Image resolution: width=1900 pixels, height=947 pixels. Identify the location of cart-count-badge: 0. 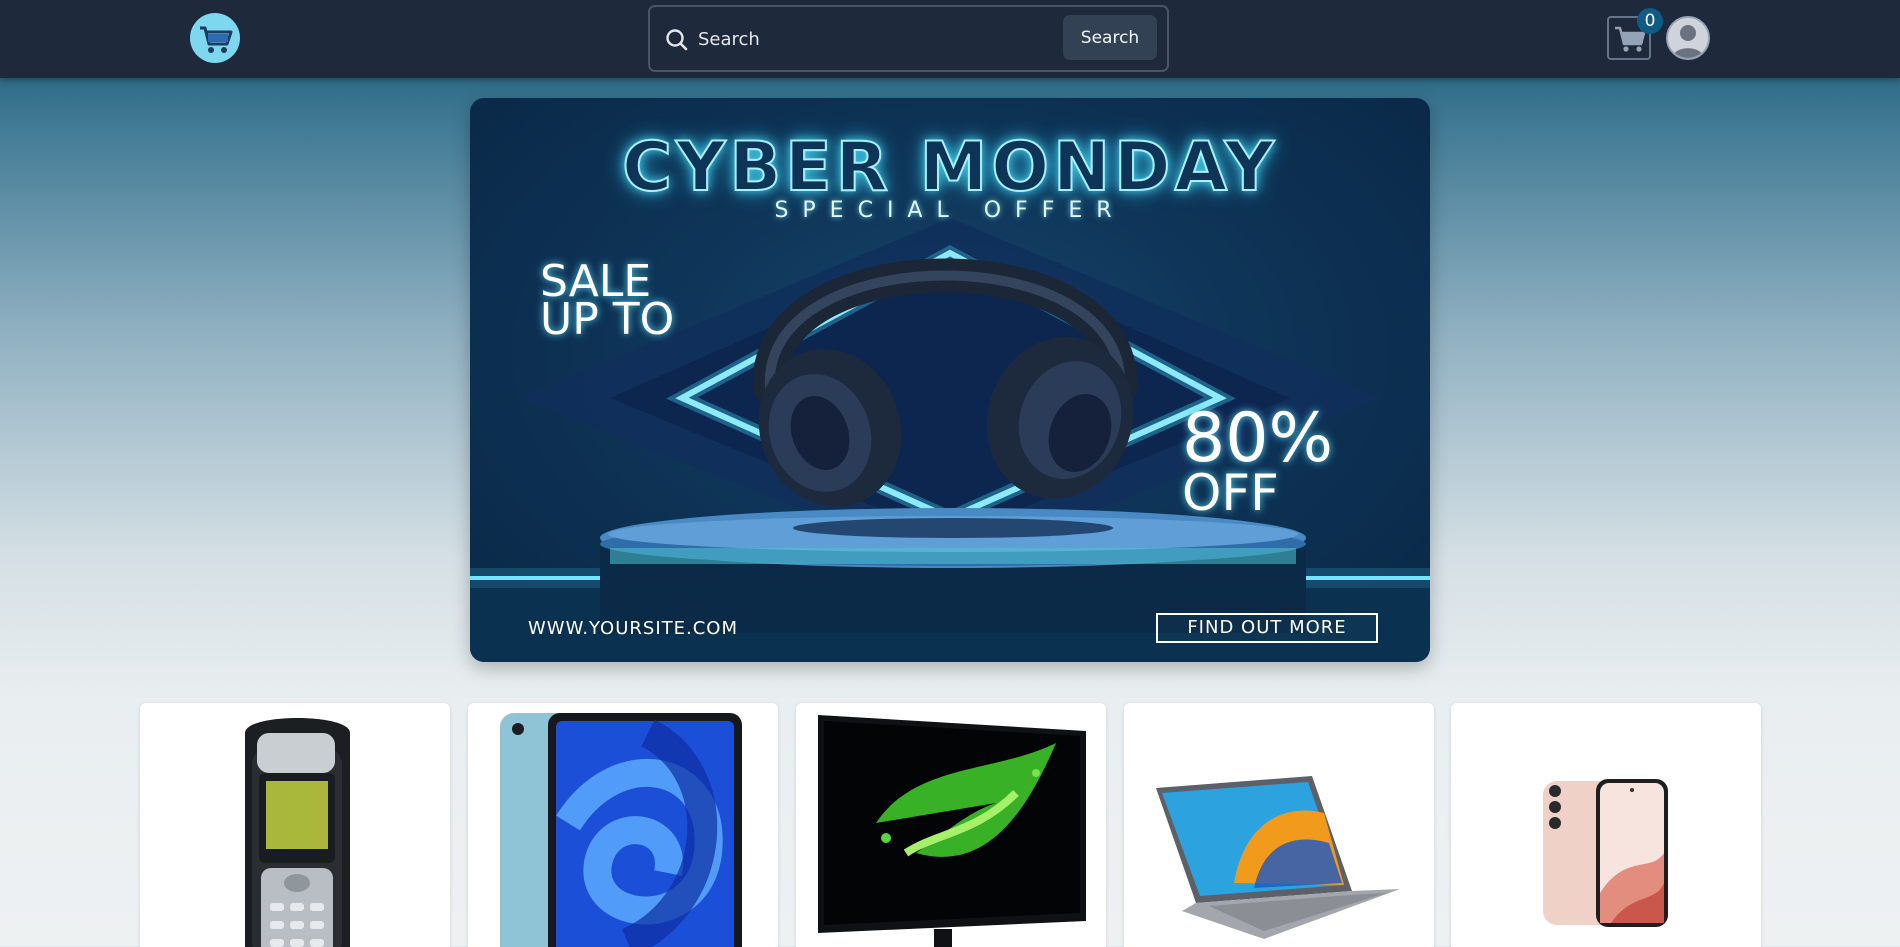
(1650, 21).